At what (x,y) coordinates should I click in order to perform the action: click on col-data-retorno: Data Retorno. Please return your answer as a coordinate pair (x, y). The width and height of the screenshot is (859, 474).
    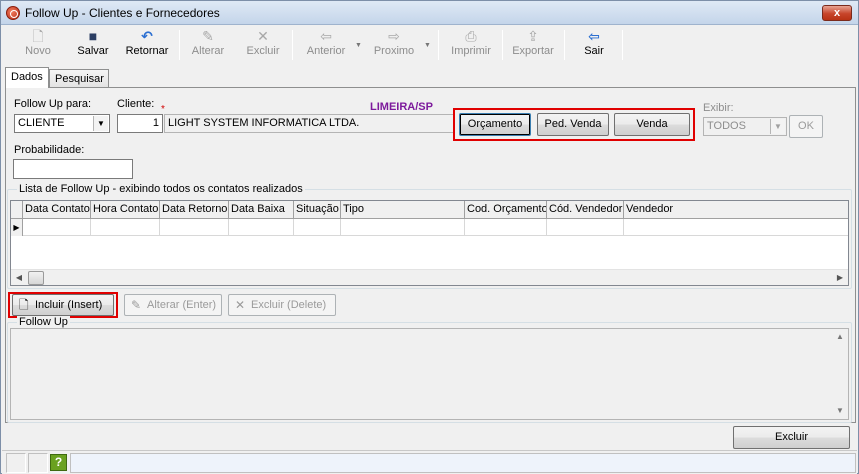
    Looking at the image, I should click on (194, 209).